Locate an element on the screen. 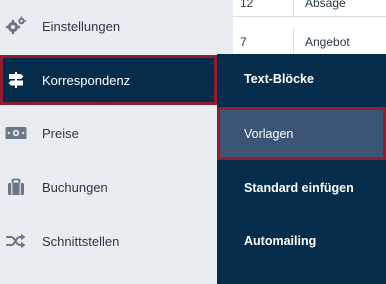 The height and width of the screenshot is (284, 386). table-row: 12 Absage is located at coordinates (309, 8).